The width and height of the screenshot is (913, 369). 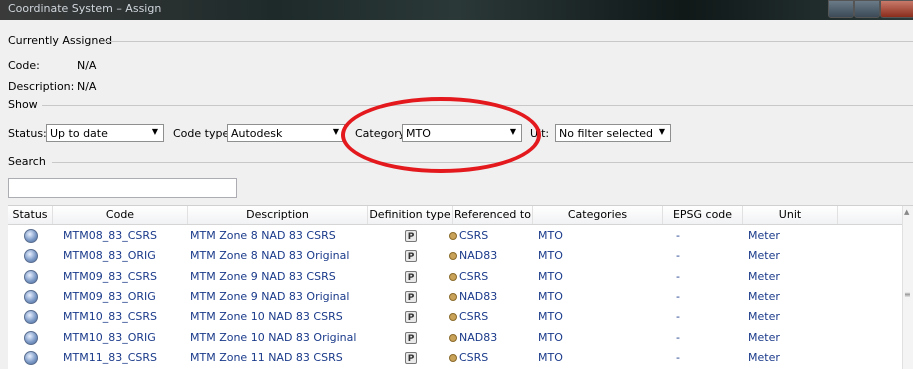 What do you see at coordinates (509, 41) in the screenshot?
I see `currently-assigned-divider` at bounding box center [509, 41].